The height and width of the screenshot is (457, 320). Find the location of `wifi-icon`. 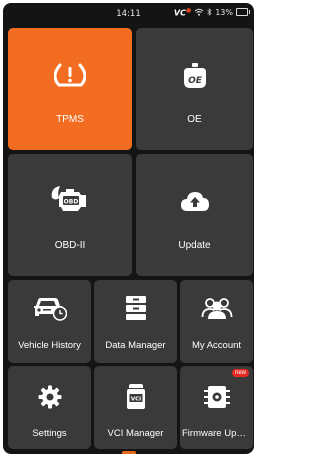

wifi-icon is located at coordinates (199, 12).